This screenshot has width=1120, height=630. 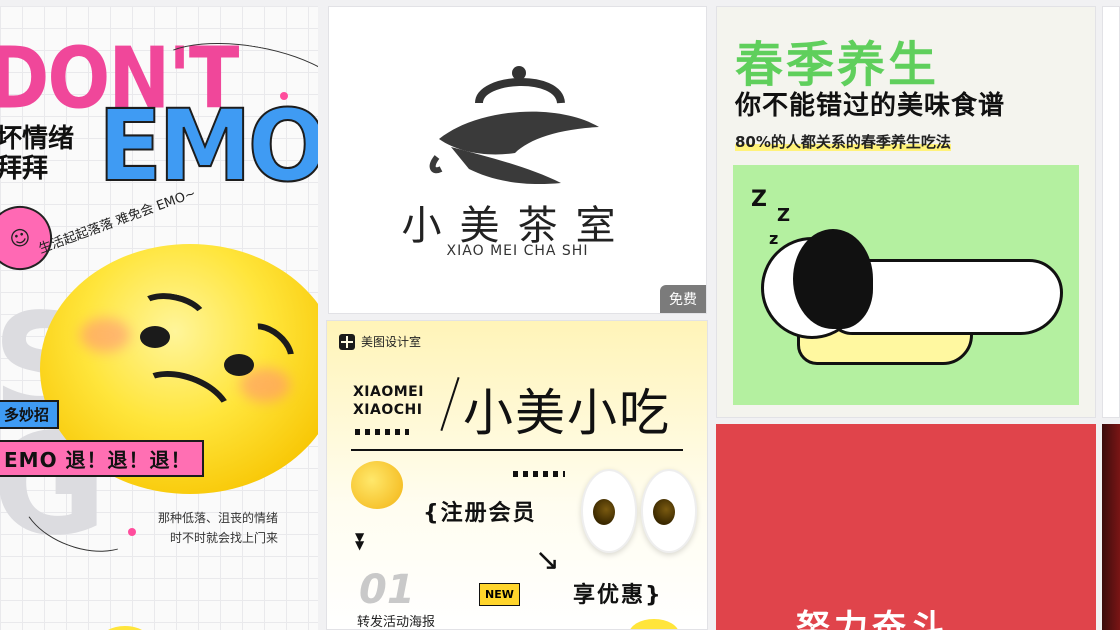 What do you see at coordinates (218, 528) in the screenshot?
I see `lower-text: 那种低落、沮丧的情绪 时不时就会找上门来` at bounding box center [218, 528].